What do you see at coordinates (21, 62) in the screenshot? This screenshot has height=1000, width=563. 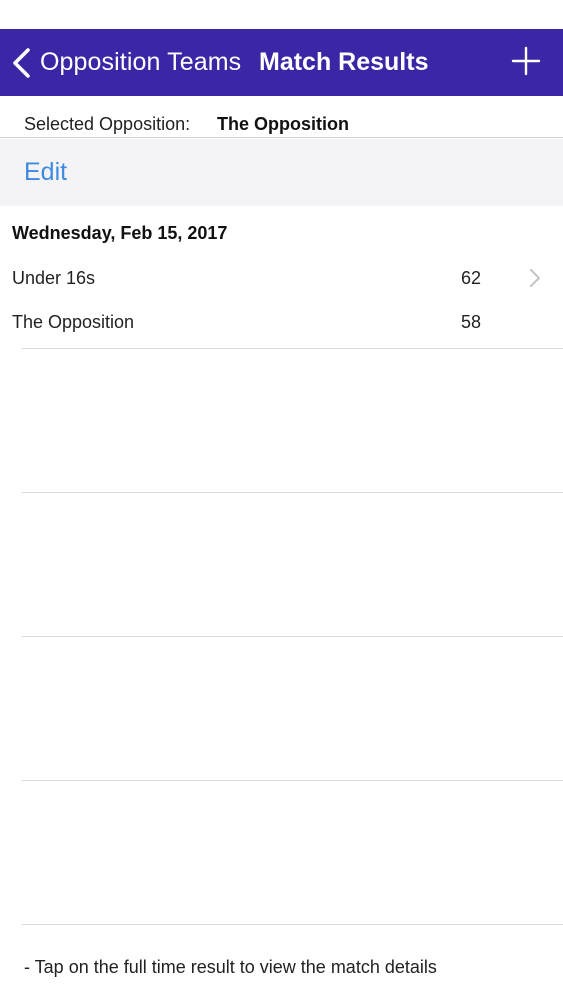 I see `chevron-left-icon` at bounding box center [21, 62].